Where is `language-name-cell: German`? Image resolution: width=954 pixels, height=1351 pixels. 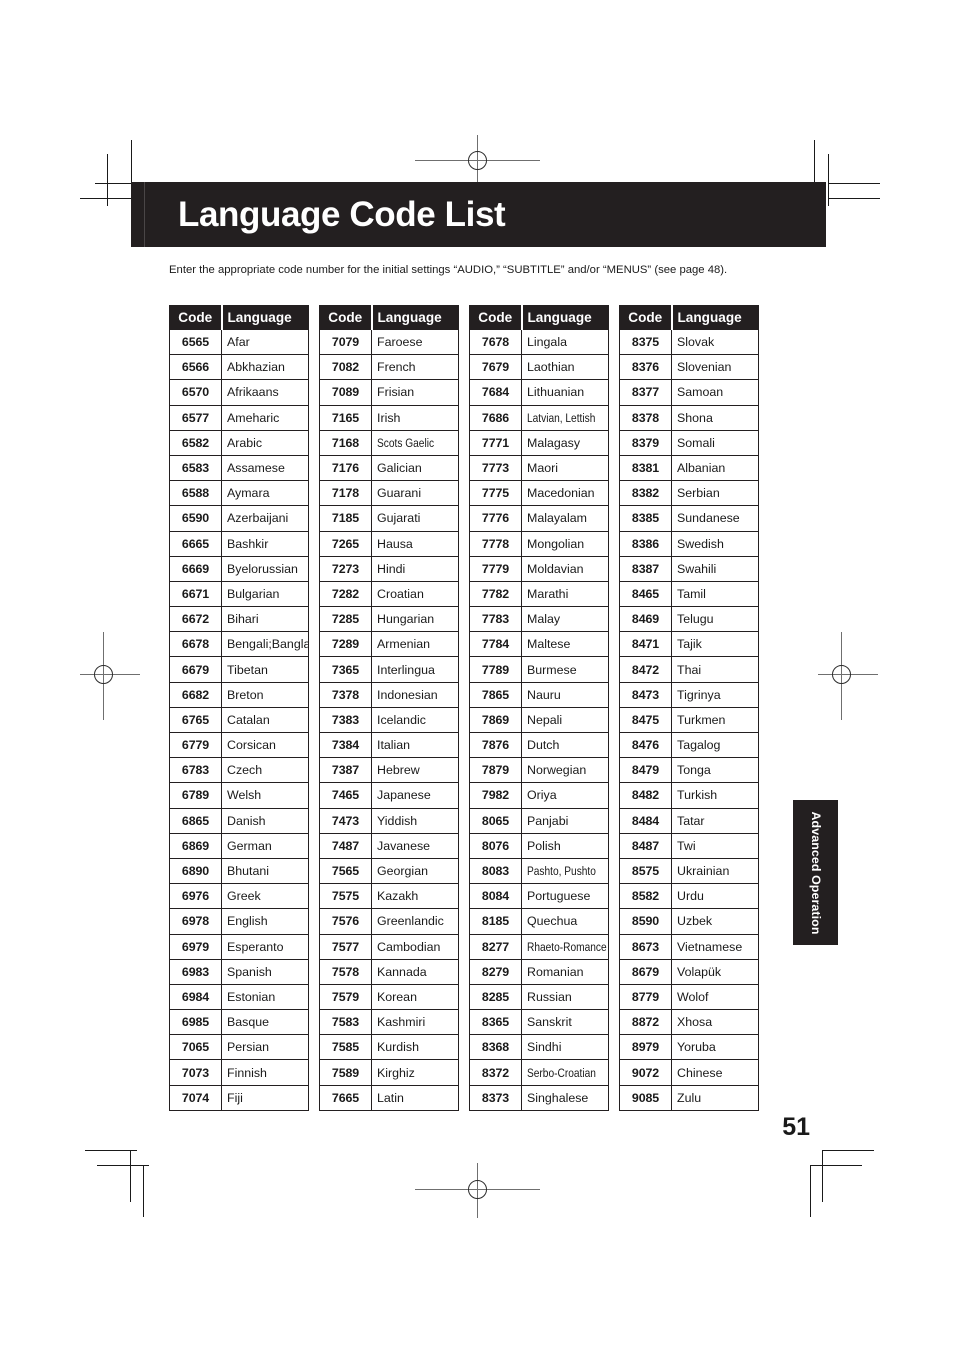 language-name-cell: German is located at coordinates (265, 845).